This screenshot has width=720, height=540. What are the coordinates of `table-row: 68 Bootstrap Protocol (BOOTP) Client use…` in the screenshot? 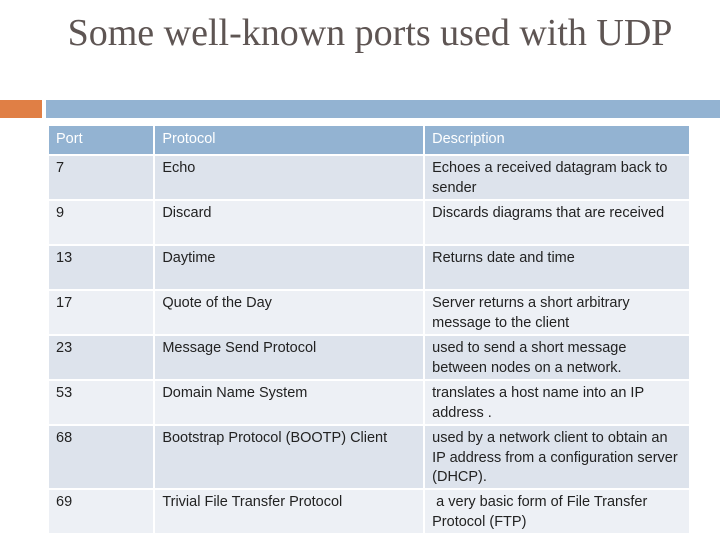 It's located at (369, 457).